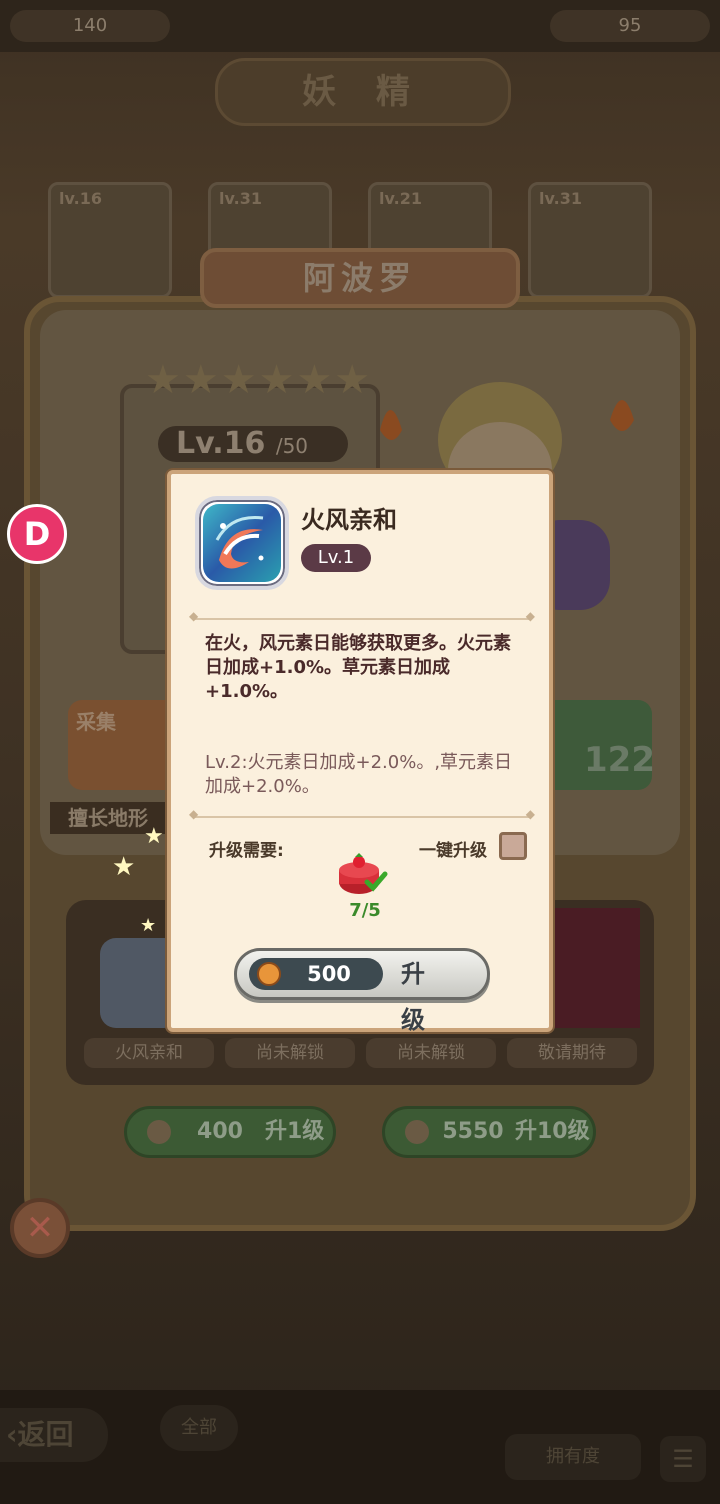  I want to click on list-menu-button: ☰, so click(683, 1459).